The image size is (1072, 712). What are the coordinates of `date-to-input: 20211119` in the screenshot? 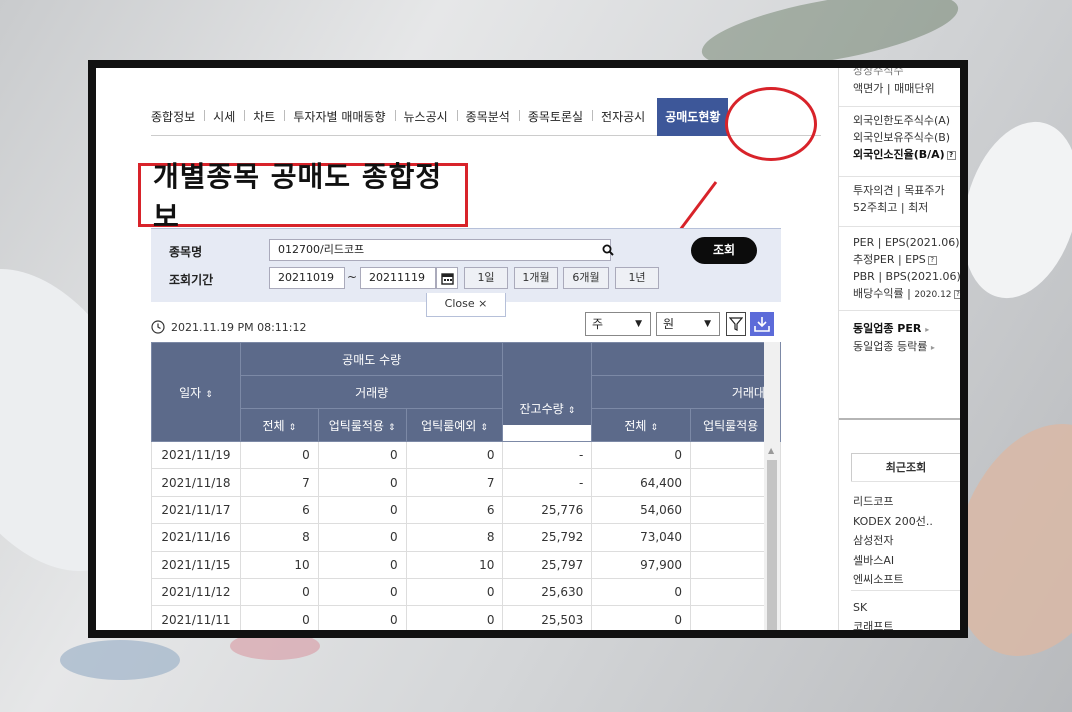 It's located at (398, 278).